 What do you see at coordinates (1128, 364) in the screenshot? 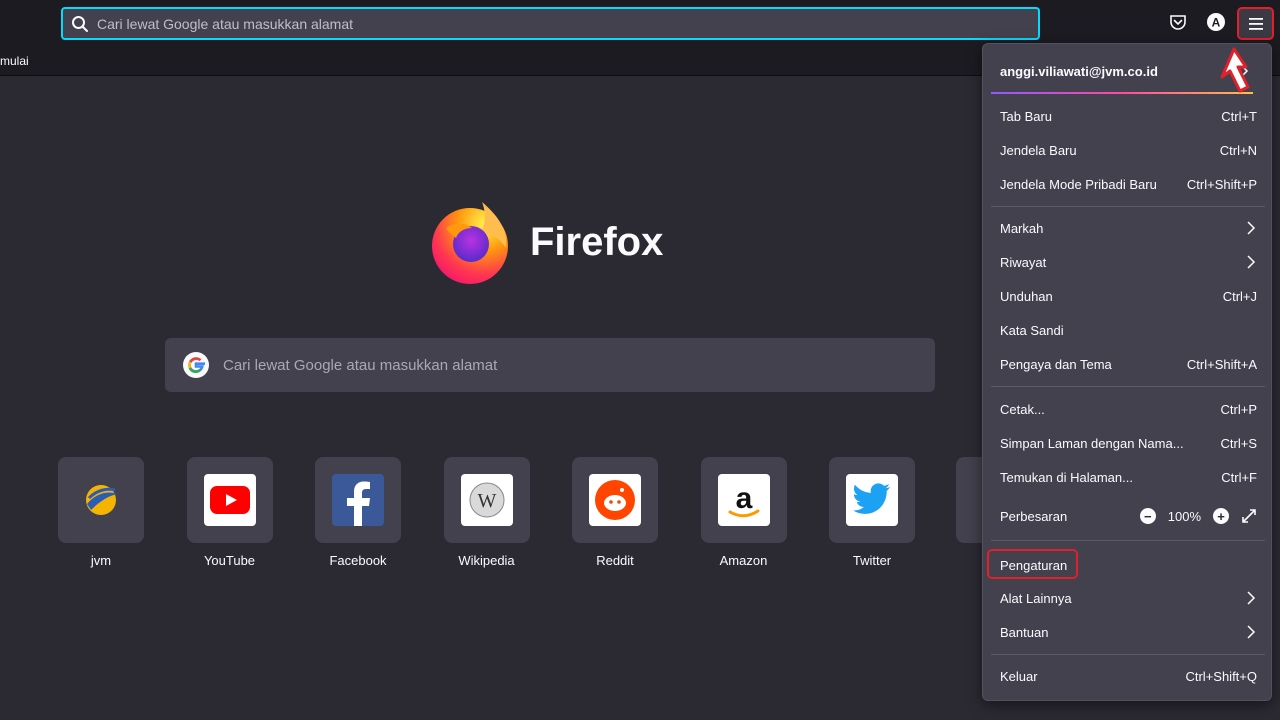
I see `menu-item-addons-themes: Pengaya dan Tema Ctrl+Shift+A` at bounding box center [1128, 364].